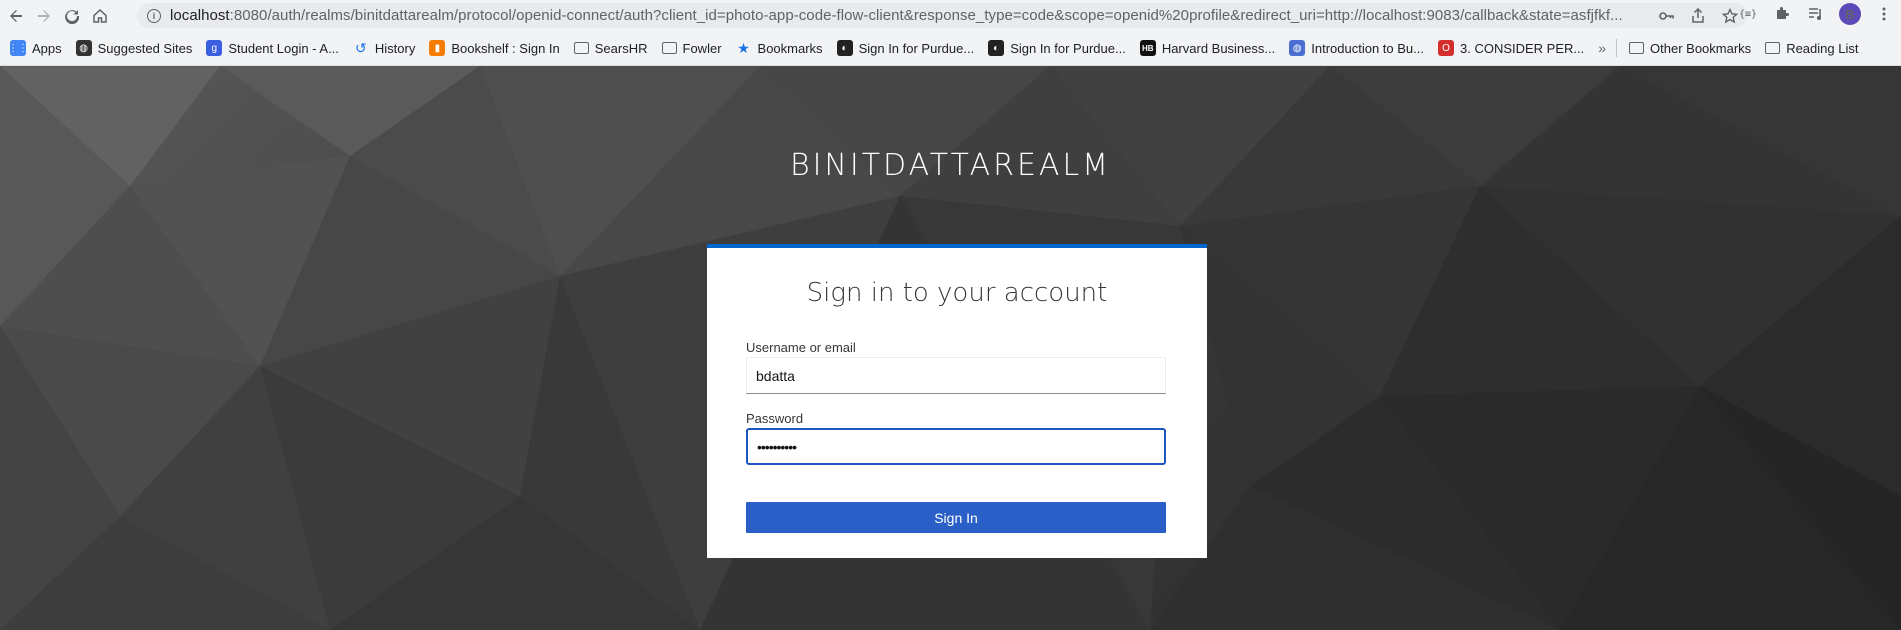 This screenshot has height=630, width=1901. What do you see at coordinates (956, 517) in the screenshot?
I see `sign-in-button: Sign In` at bounding box center [956, 517].